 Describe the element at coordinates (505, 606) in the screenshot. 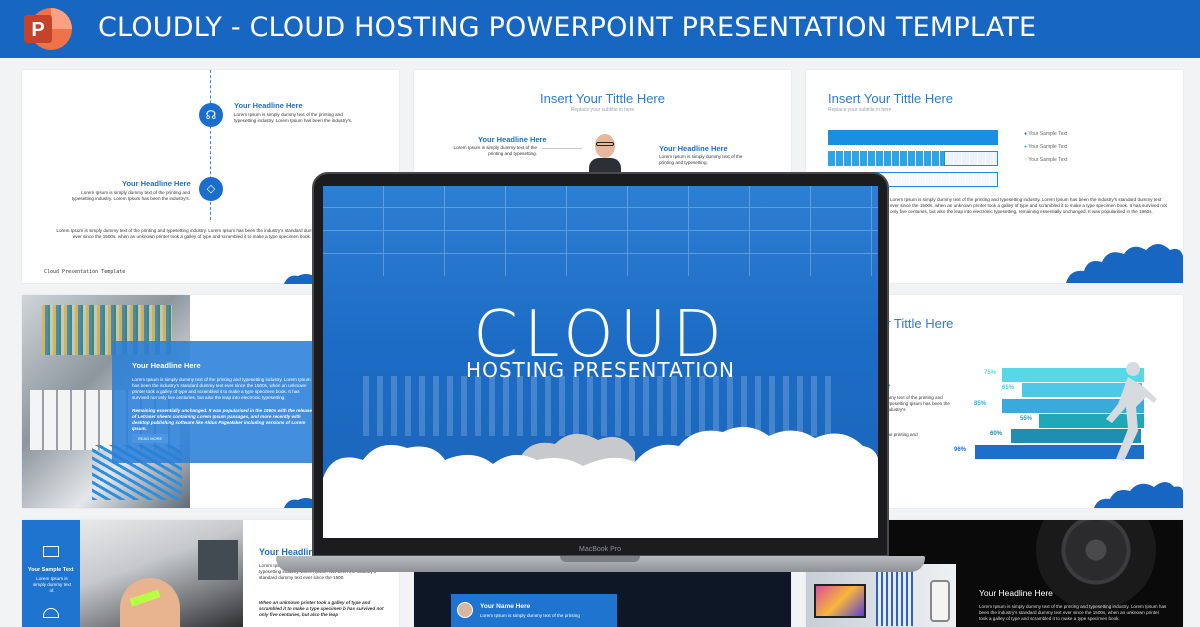

I see `name-card-name: Your Name Here` at that location.